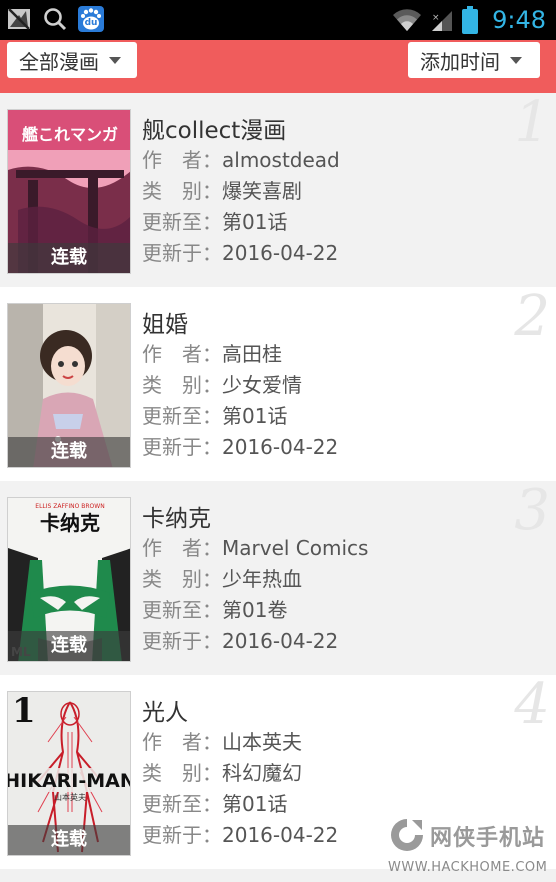  Describe the element at coordinates (407, 835) in the screenshot. I see `hackhome-logo-icon` at that location.